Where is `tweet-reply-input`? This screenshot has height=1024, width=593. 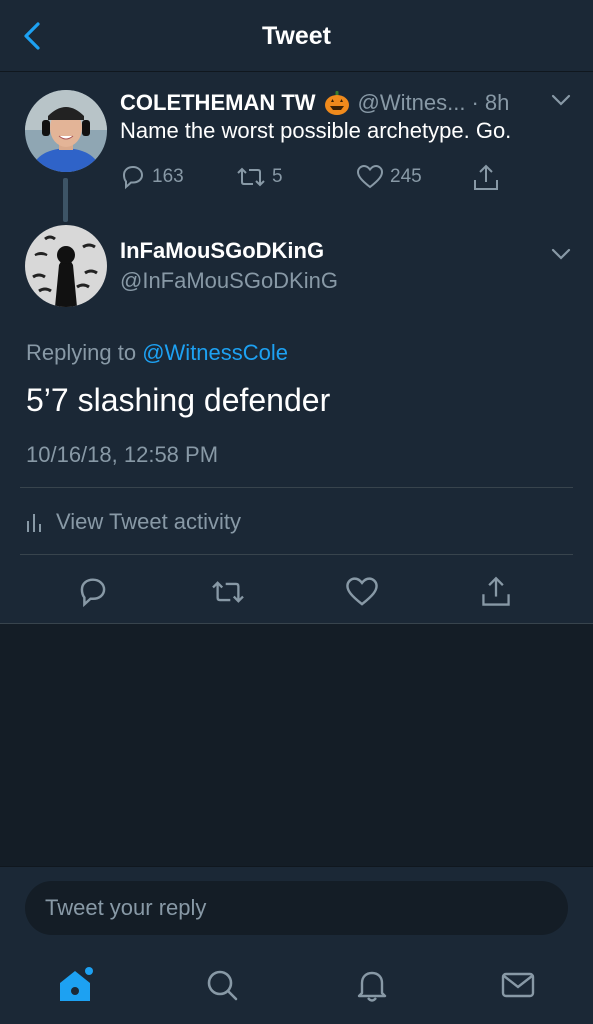 tweet-reply-input is located at coordinates (296, 908).